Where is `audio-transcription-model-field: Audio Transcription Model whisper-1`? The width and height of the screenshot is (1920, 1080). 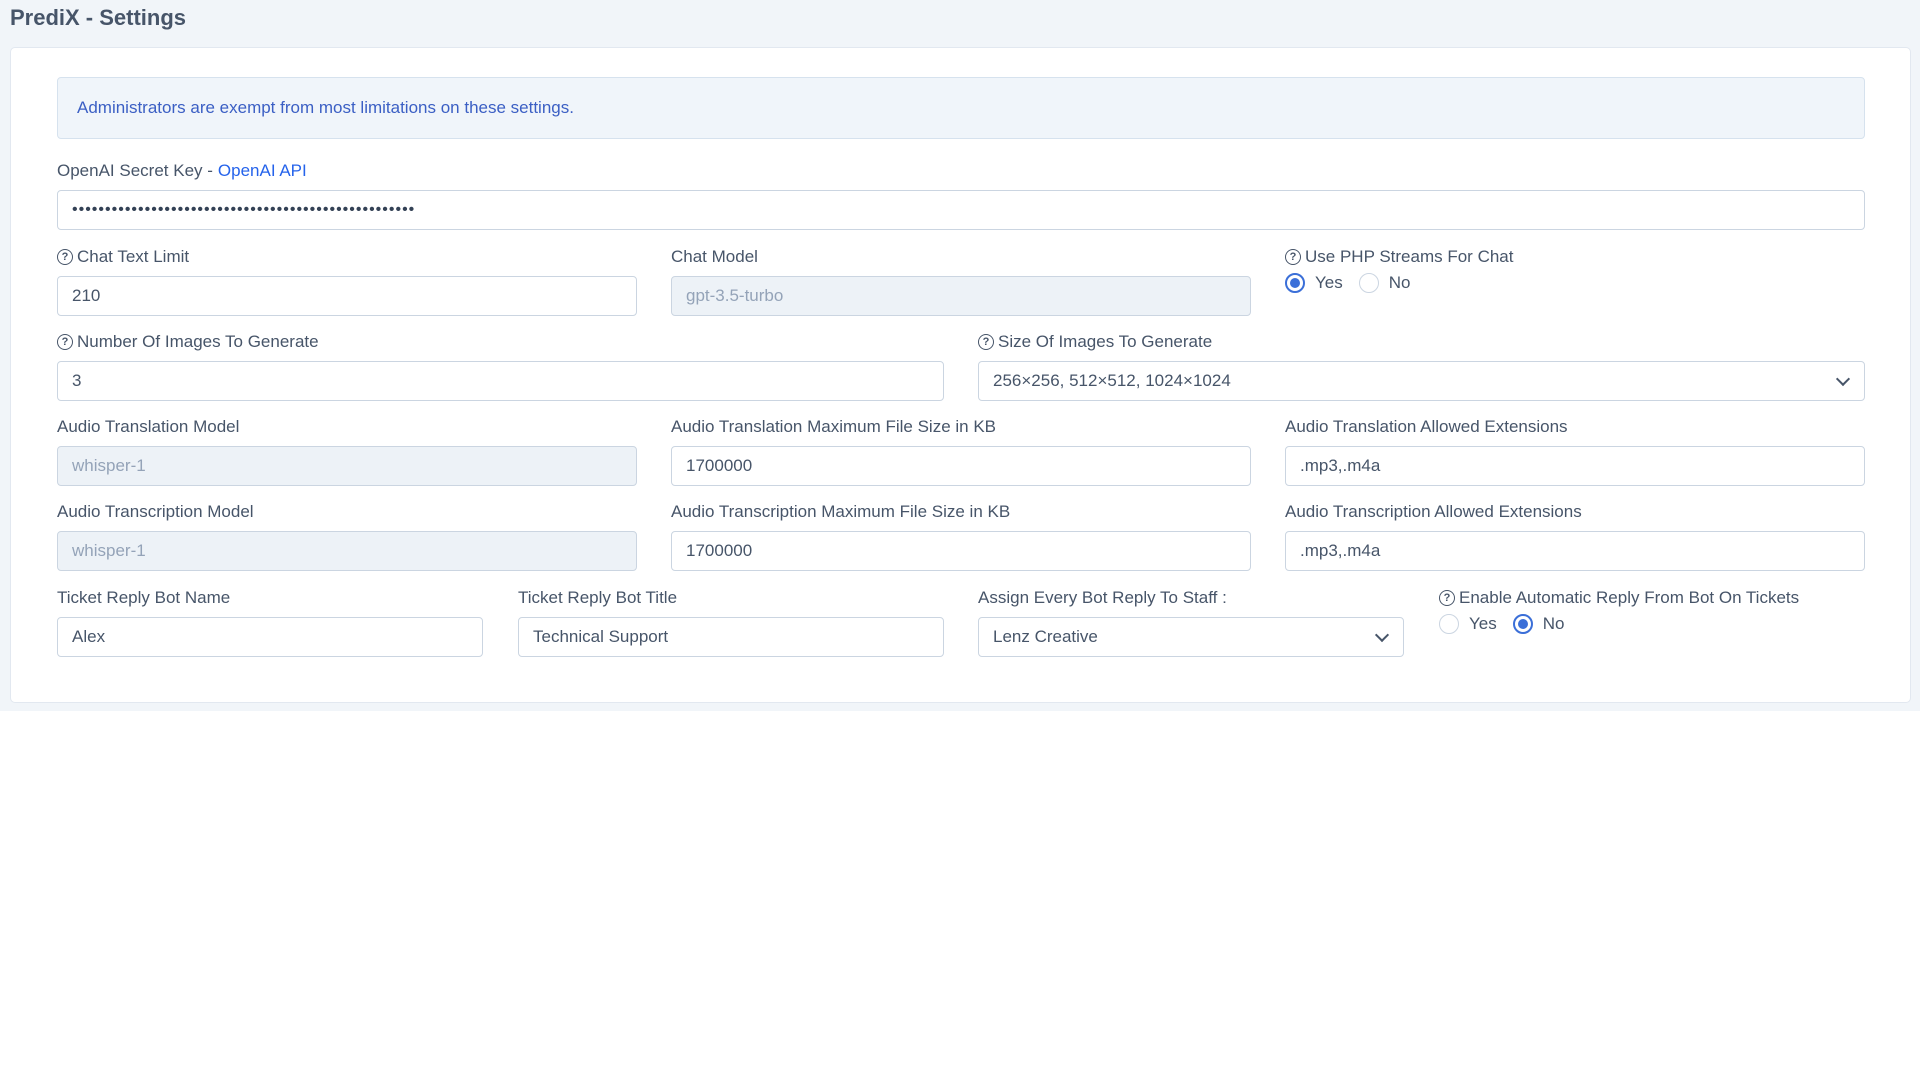
audio-transcription-model-field: Audio Transcription Model whisper-1 is located at coordinates (347, 536).